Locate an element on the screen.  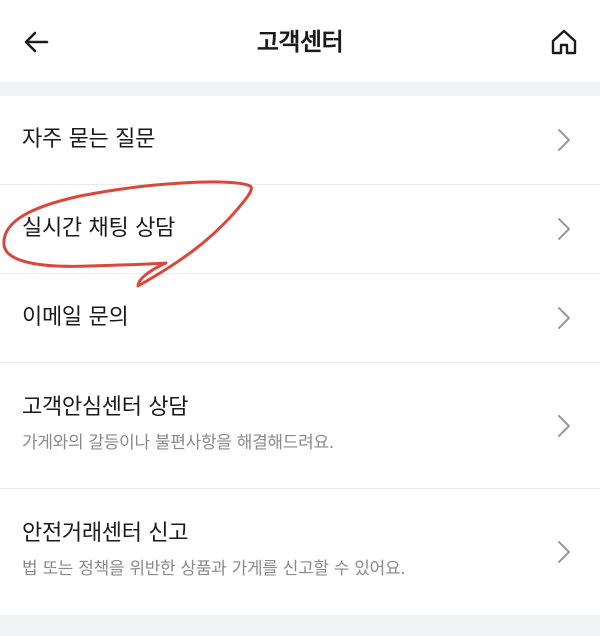
home-icon is located at coordinates (564, 42).